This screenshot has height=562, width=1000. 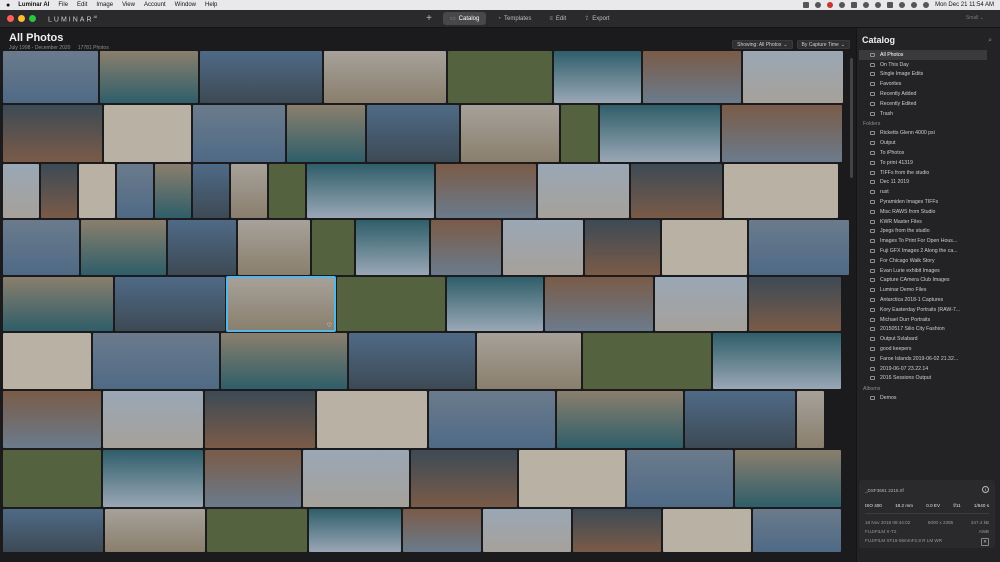 What do you see at coordinates (923, 192) in the screenshot?
I see `sidebar-folder: rust` at bounding box center [923, 192].